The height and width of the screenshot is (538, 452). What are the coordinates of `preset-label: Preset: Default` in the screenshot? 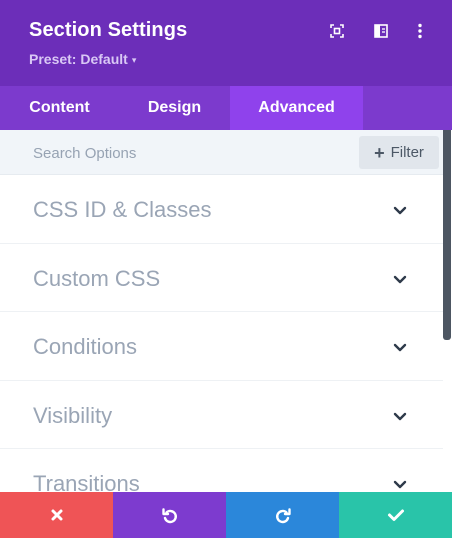 It's located at (78, 59).